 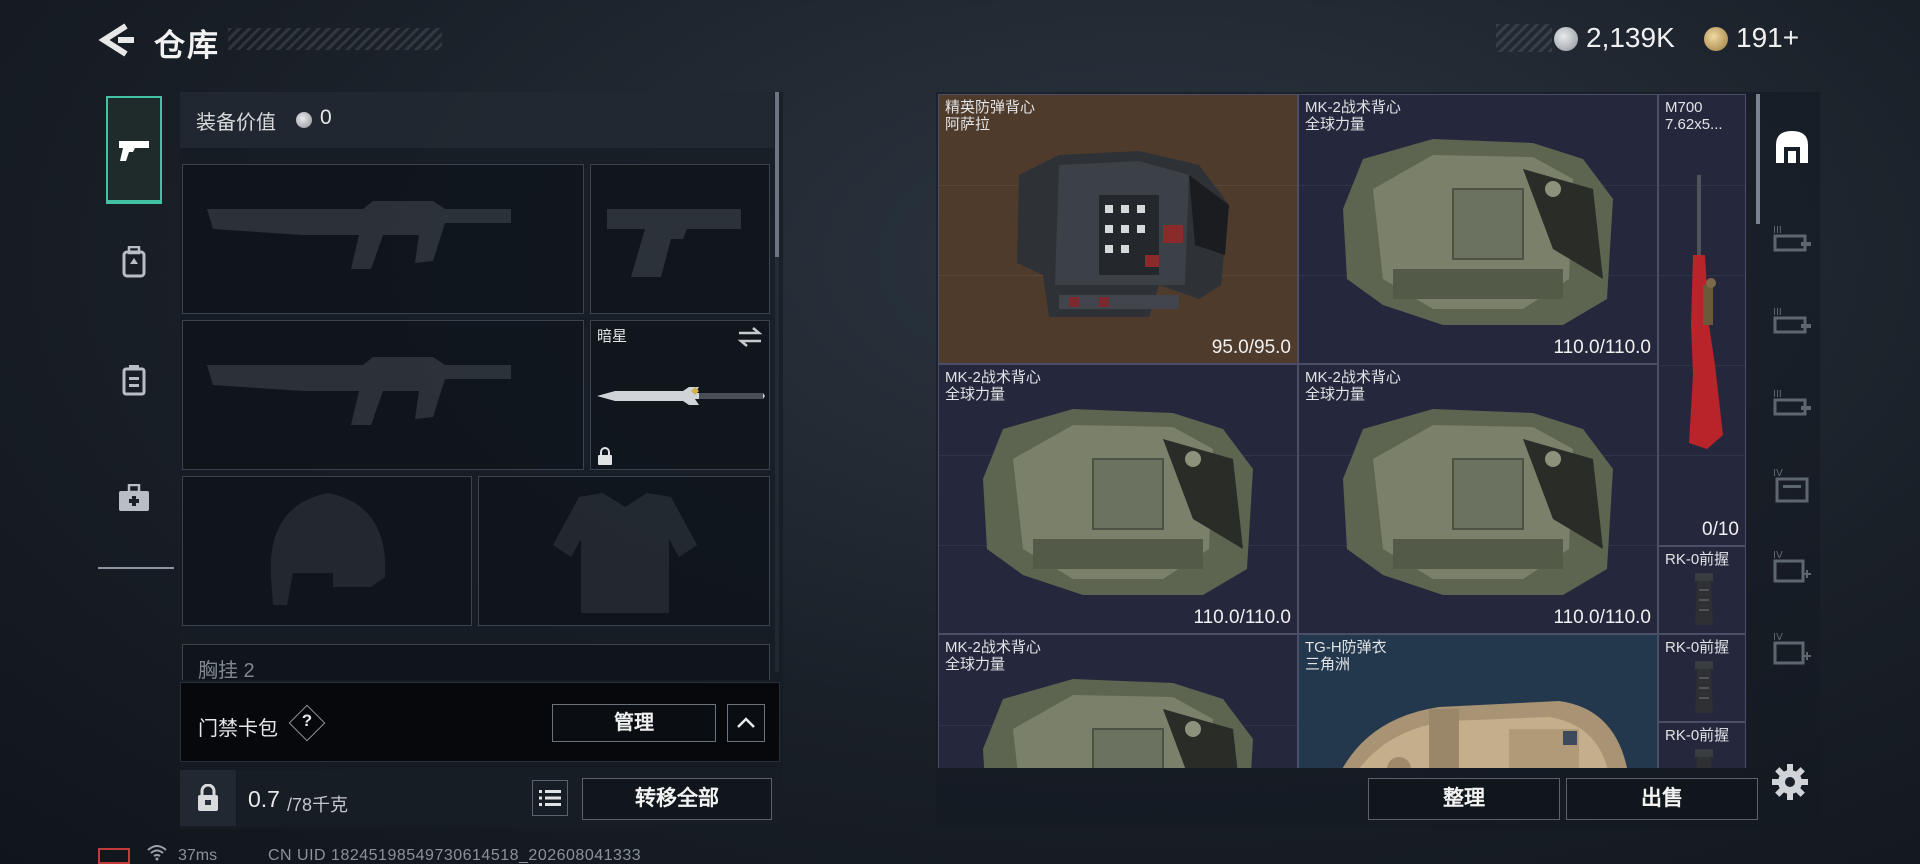 I want to click on sniper-rifle-icon, so click(x=1706, y=312).